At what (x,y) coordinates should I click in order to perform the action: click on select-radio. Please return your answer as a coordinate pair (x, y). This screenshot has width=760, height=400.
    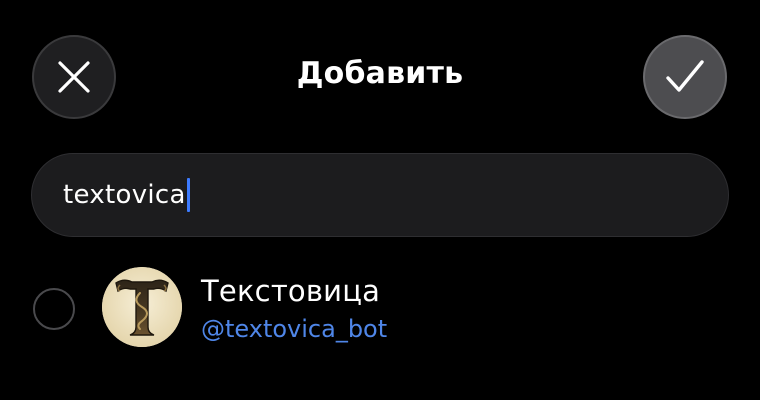
    Looking at the image, I should click on (54, 309).